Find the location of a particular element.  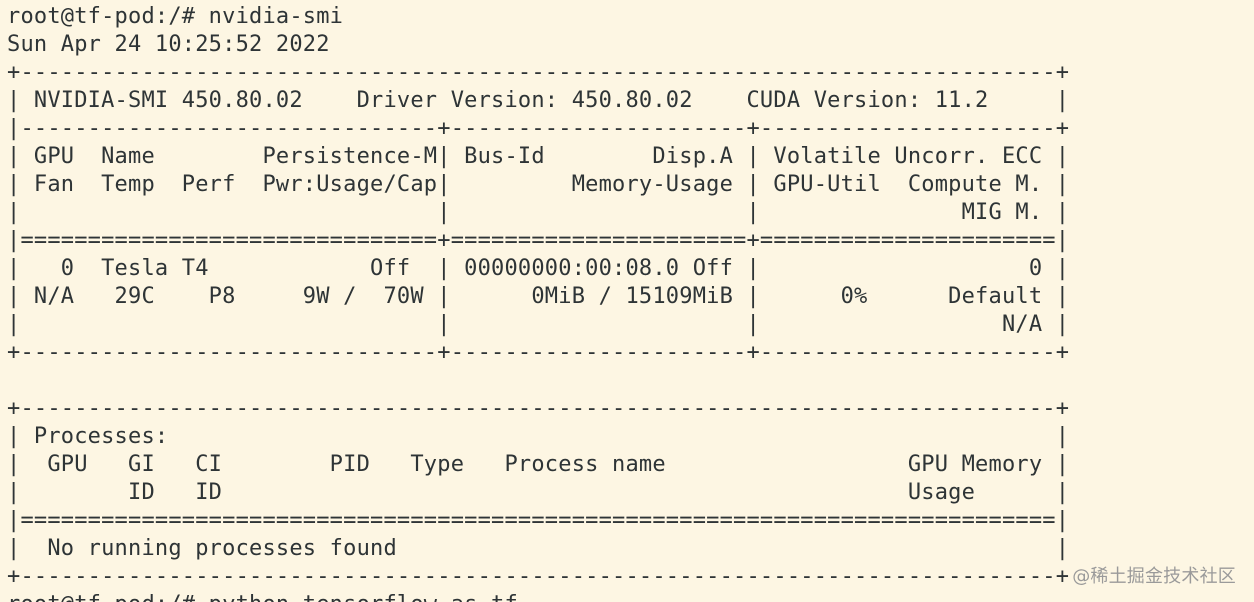

terminal-line-gpu-row-3: | | | N/A | is located at coordinates (538, 324).